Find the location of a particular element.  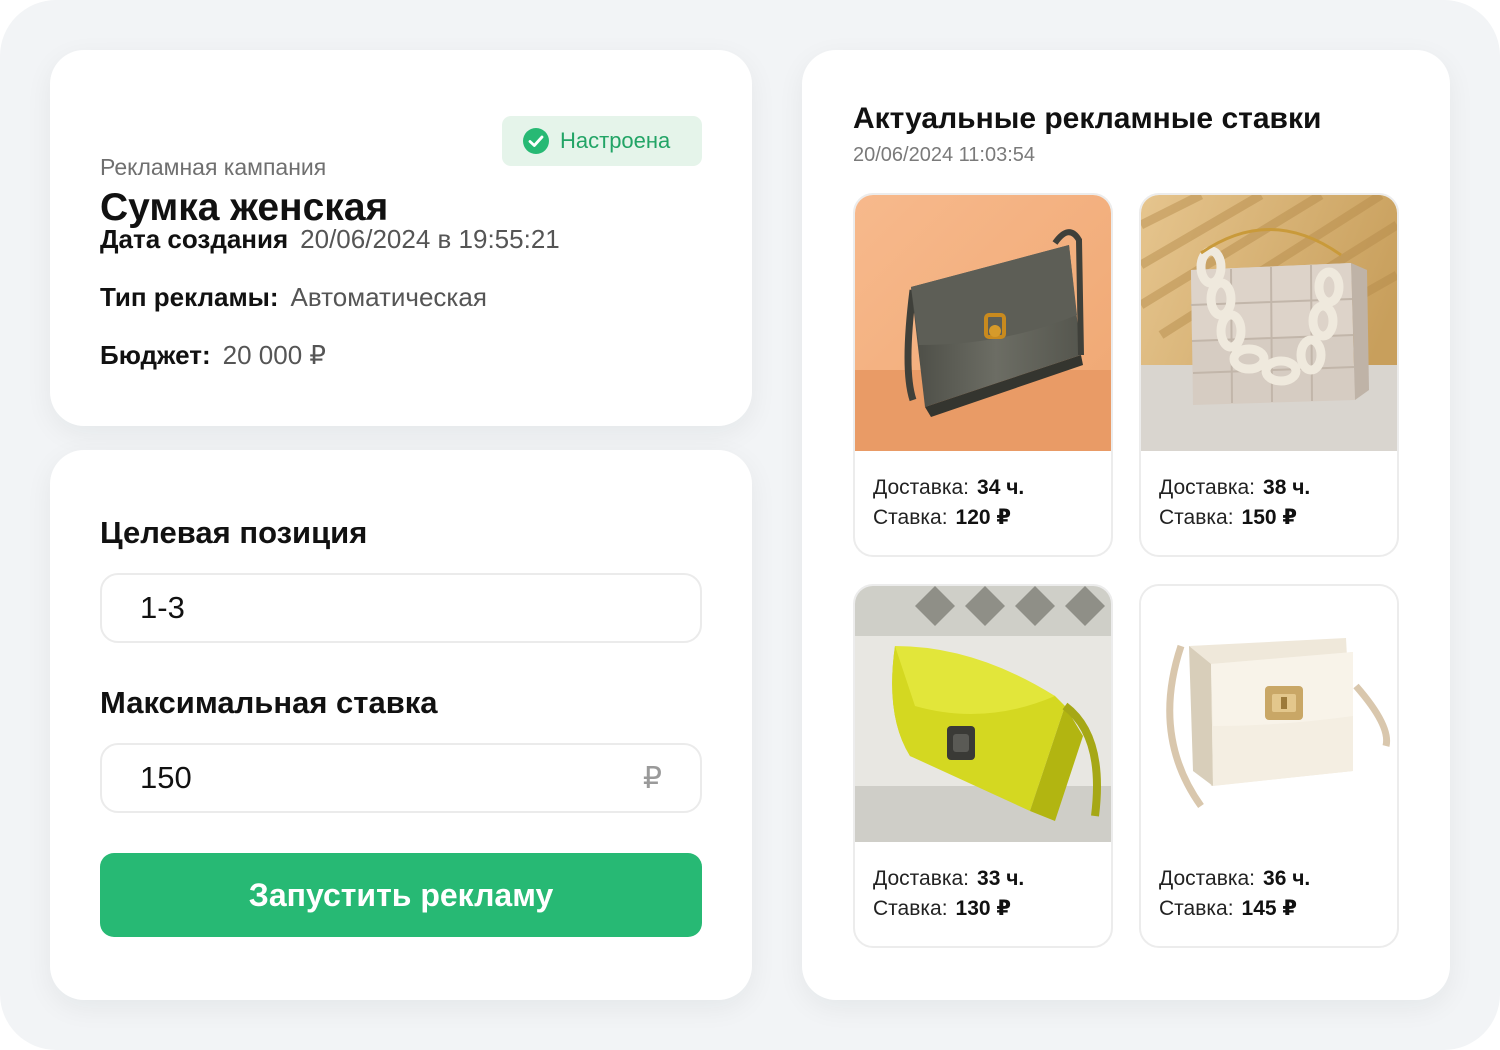

delivery-value: 36 ч. is located at coordinates (1287, 878).